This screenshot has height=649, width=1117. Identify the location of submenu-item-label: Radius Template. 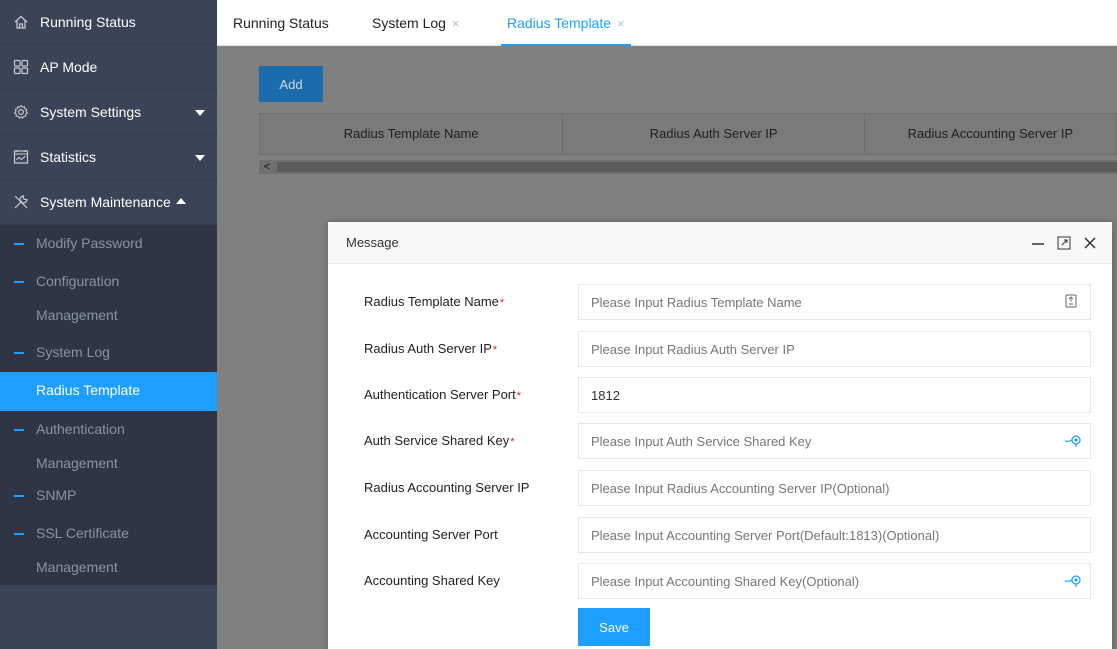
(88, 390).